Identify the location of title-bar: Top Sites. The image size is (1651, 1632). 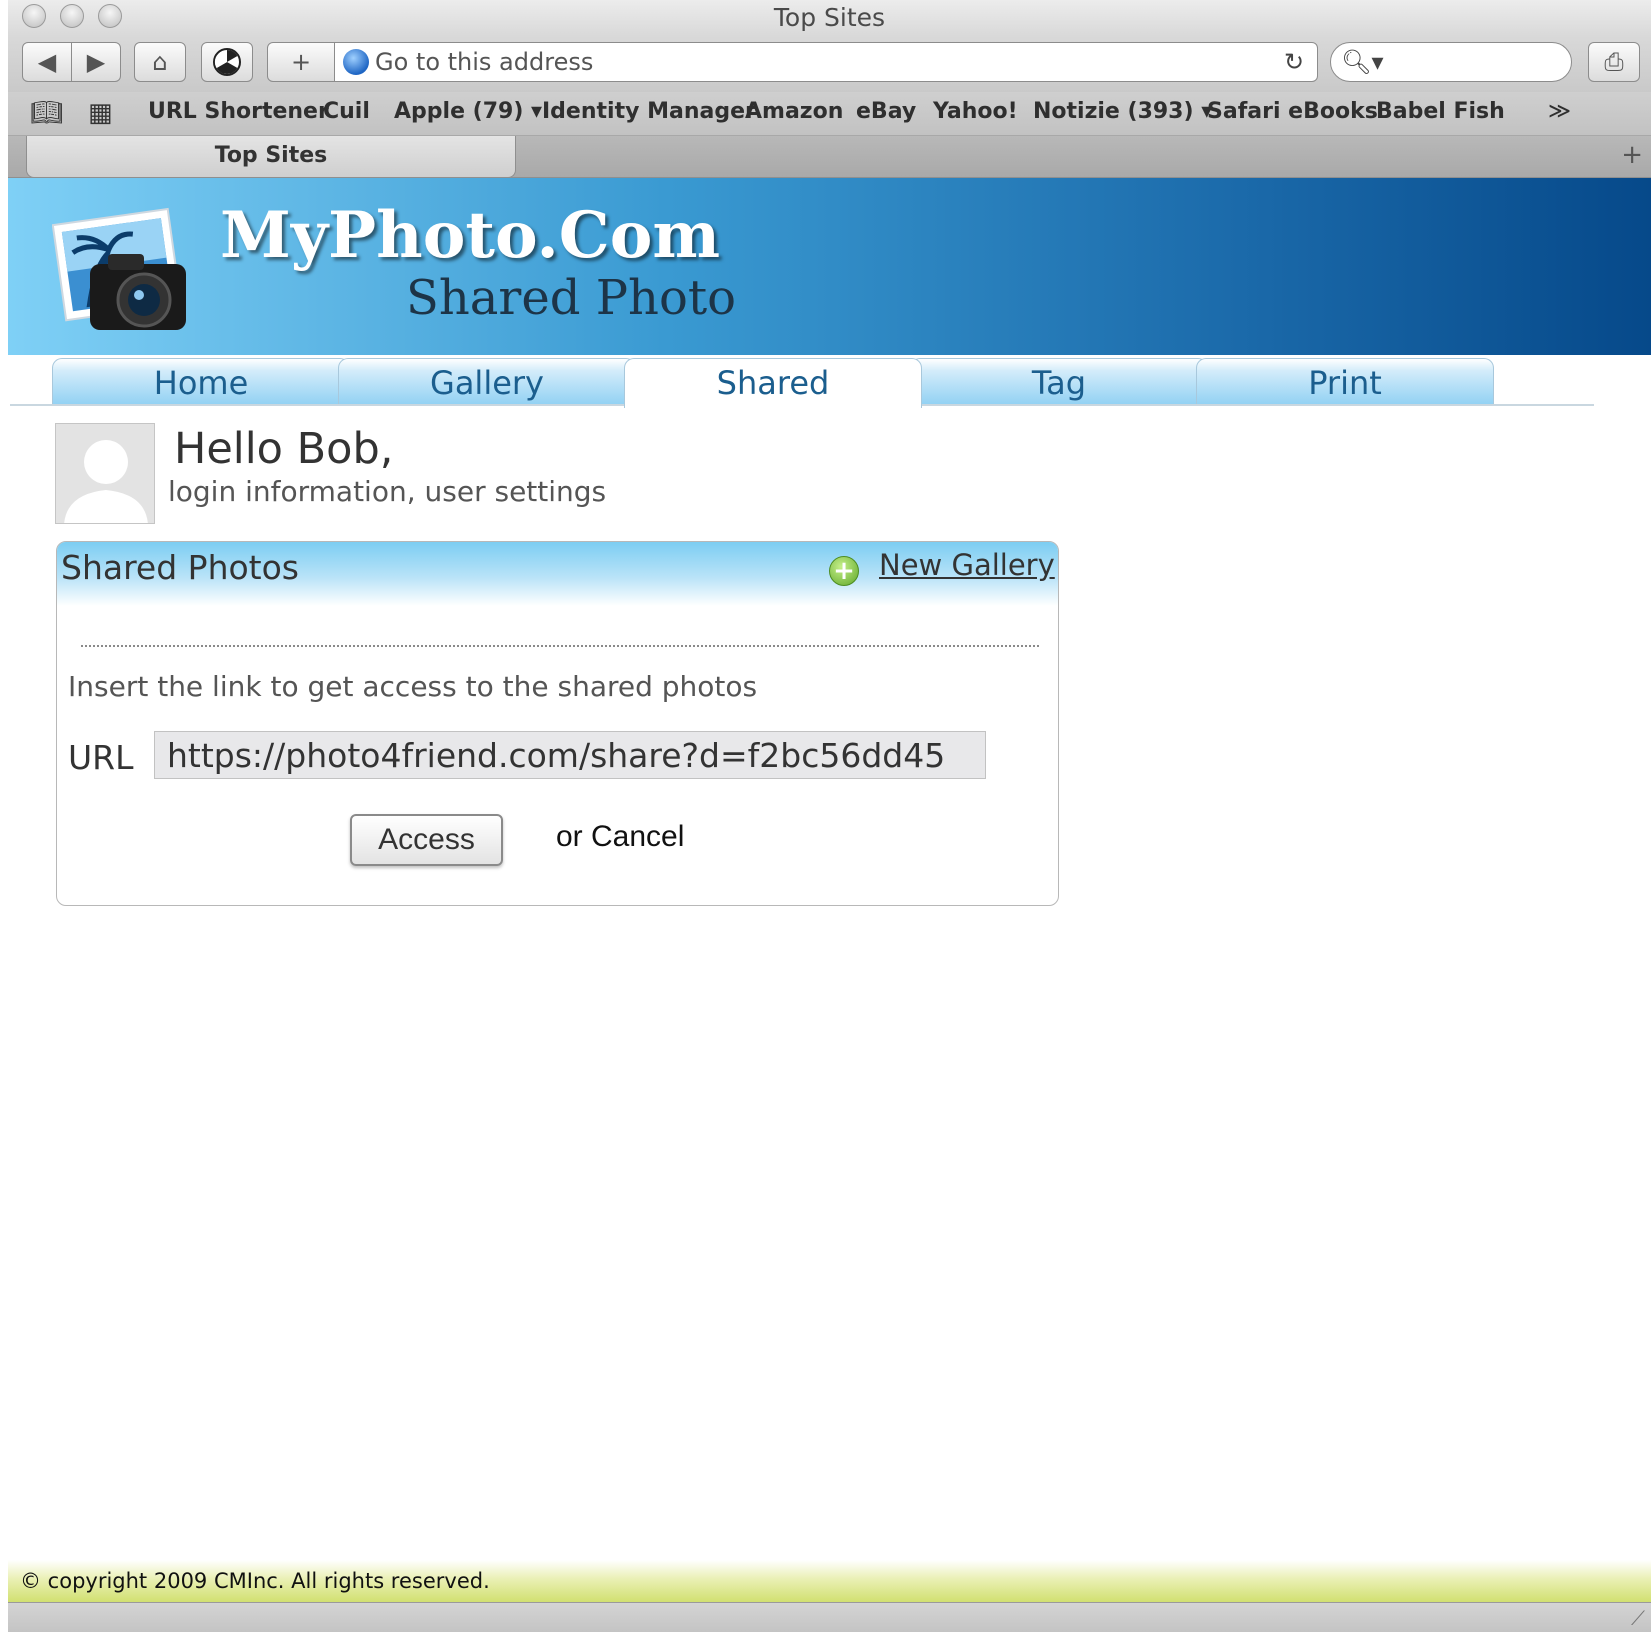
(829, 18).